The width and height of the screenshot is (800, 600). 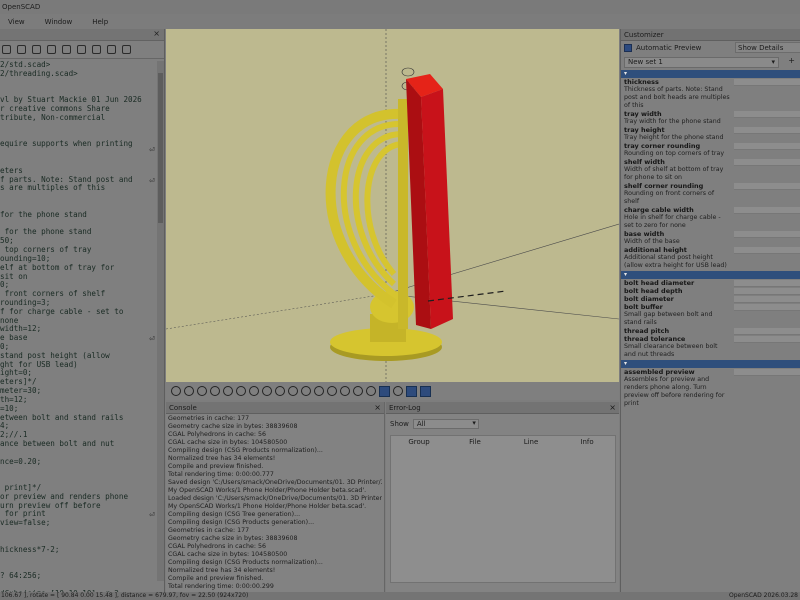 I want to click on show-filter-select: All, so click(x=445, y=424).